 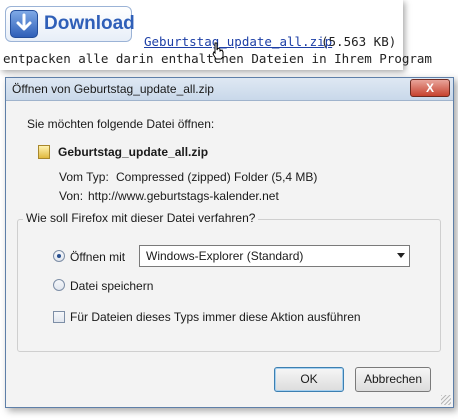 I want to click on open-with-radio, so click(x=59, y=256).